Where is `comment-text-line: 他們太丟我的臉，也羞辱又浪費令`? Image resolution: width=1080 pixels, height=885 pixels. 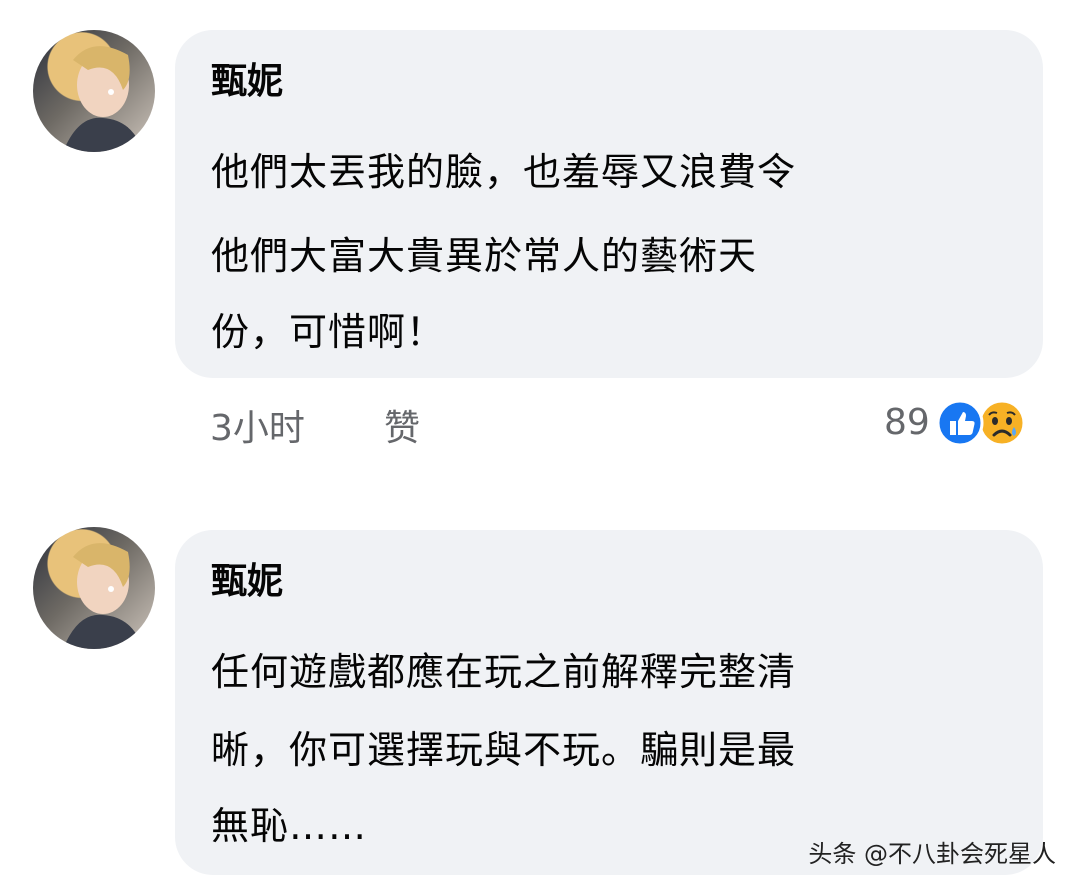 comment-text-line: 他們太丟我的臉，也羞辱又浪費令 is located at coordinates (504, 172).